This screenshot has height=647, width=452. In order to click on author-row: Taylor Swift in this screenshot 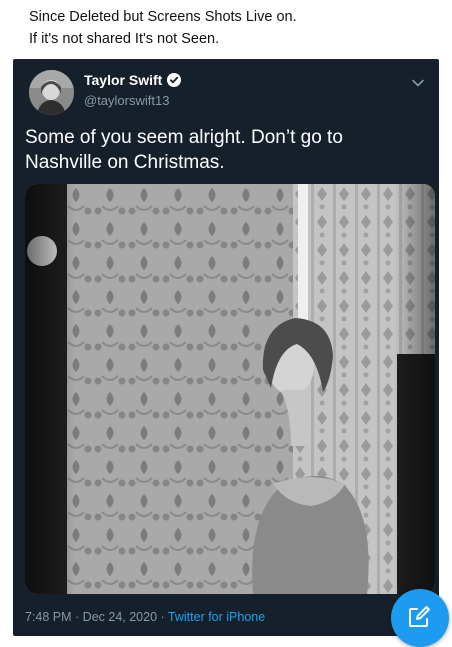, I will do `click(133, 80)`.